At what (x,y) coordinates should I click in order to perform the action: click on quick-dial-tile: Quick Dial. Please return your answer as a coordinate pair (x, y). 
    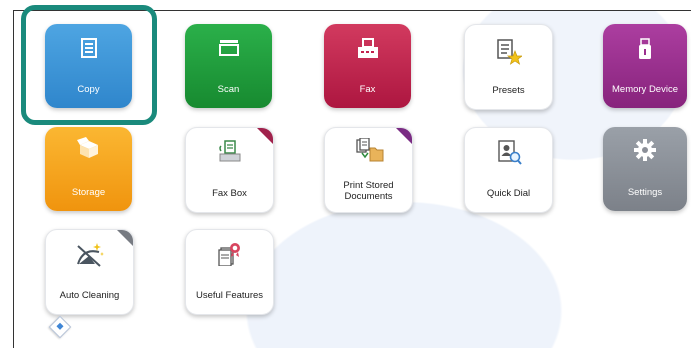
    Looking at the image, I should click on (508, 170).